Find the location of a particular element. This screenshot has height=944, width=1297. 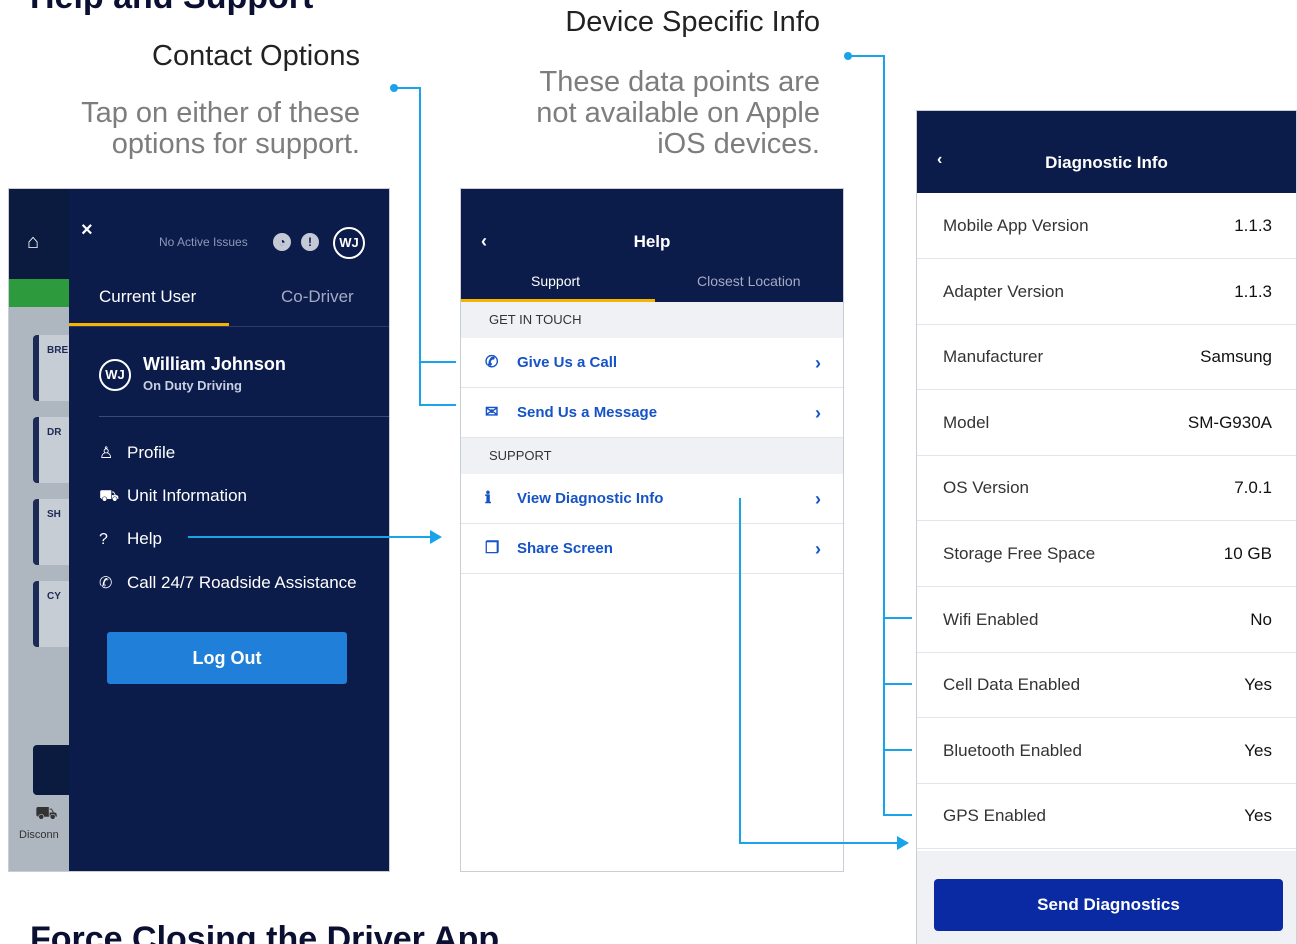

diagnostic-row: Storage Free Space 10 GB is located at coordinates (1106, 554).